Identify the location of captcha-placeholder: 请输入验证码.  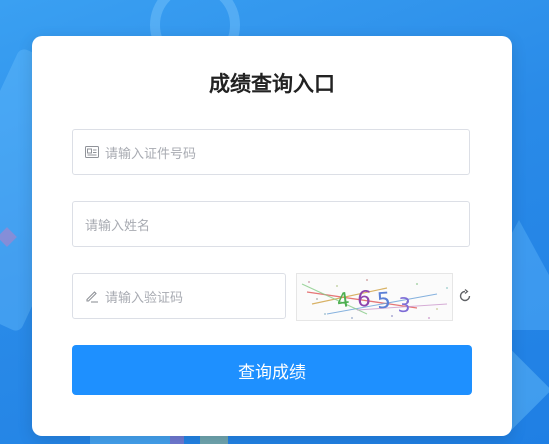
(144, 298).